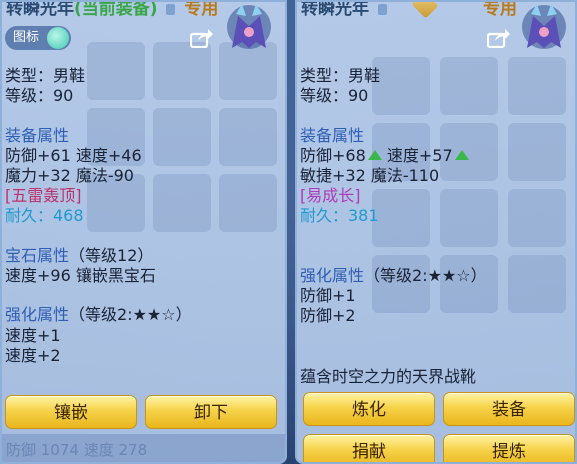 This screenshot has height=464, width=577. I want to click on inlay-button: 镶嵌, so click(71, 412).